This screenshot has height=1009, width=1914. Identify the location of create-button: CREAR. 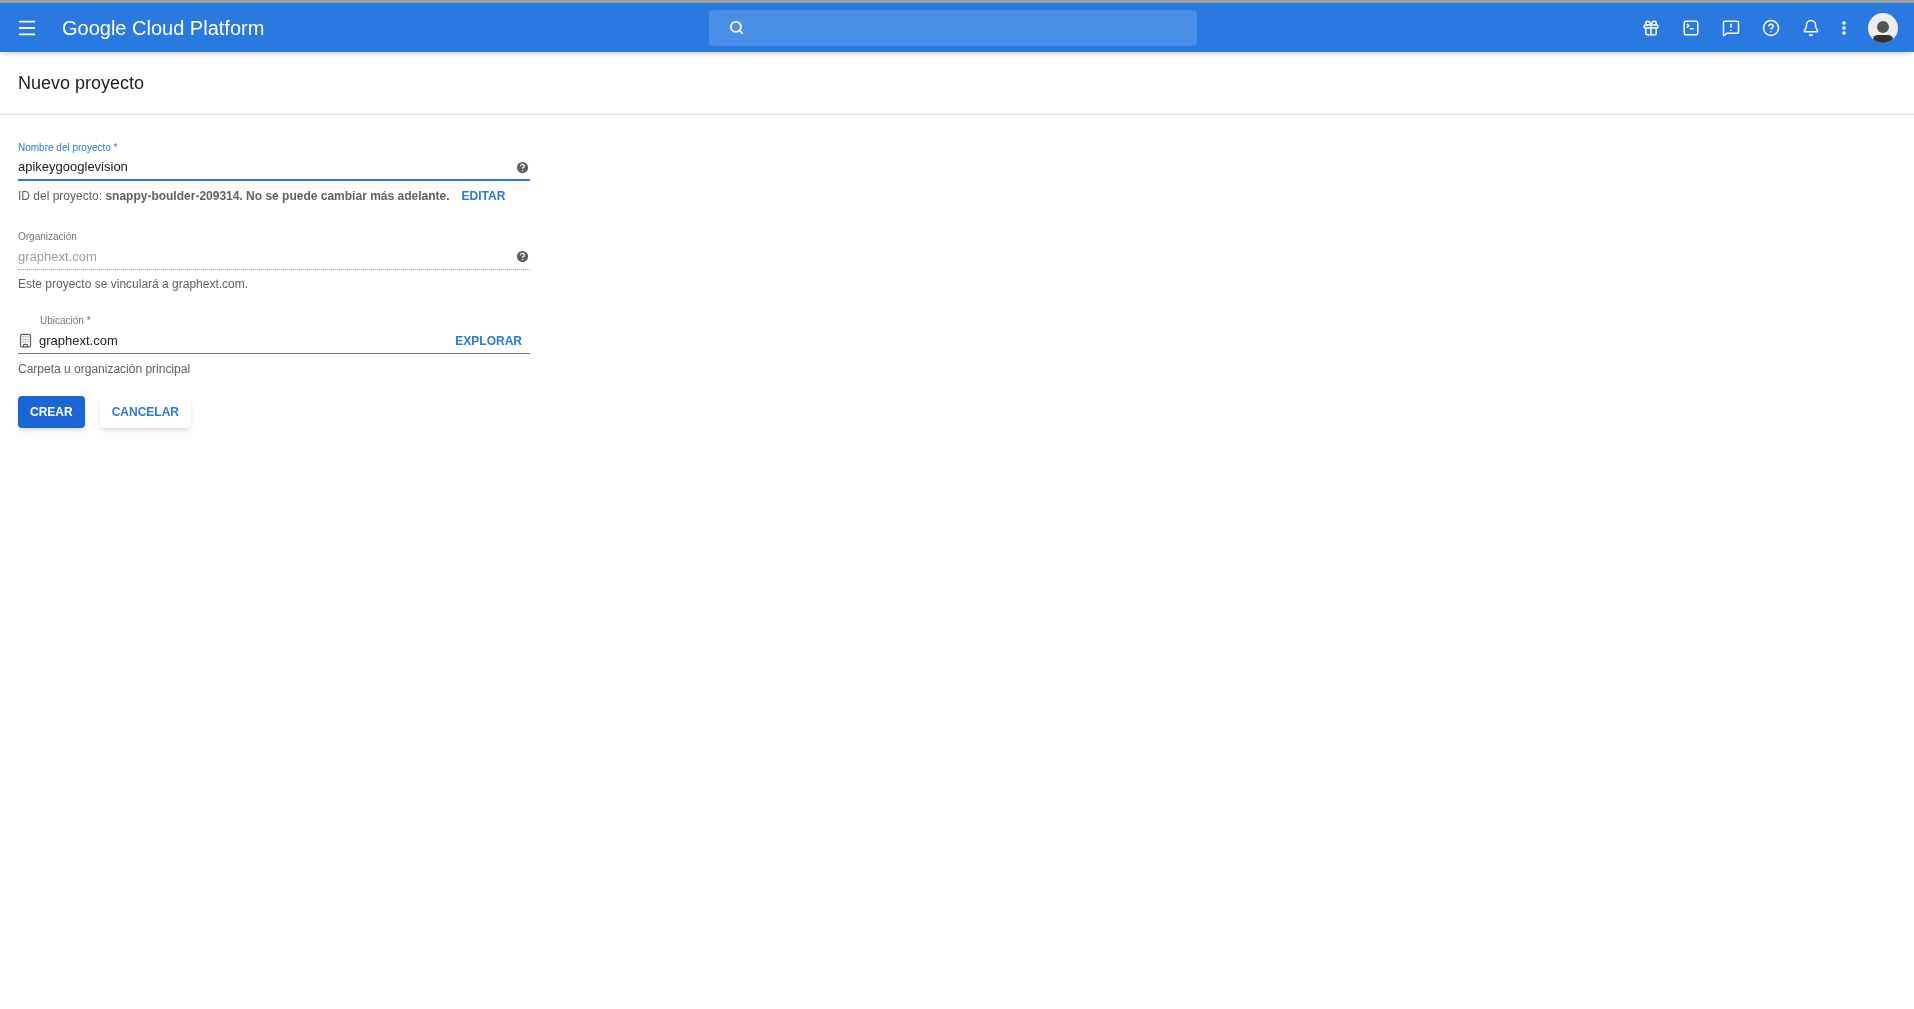
(51, 412).